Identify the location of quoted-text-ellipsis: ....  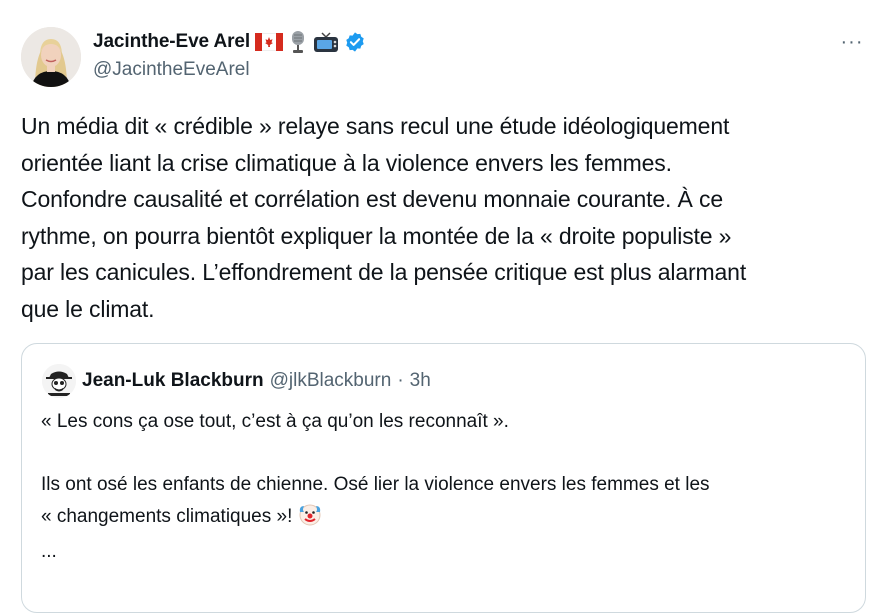
(49, 551).